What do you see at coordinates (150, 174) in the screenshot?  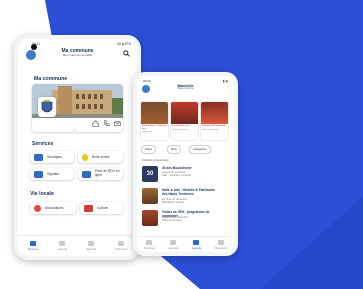 I see `event-image: 30` at bounding box center [150, 174].